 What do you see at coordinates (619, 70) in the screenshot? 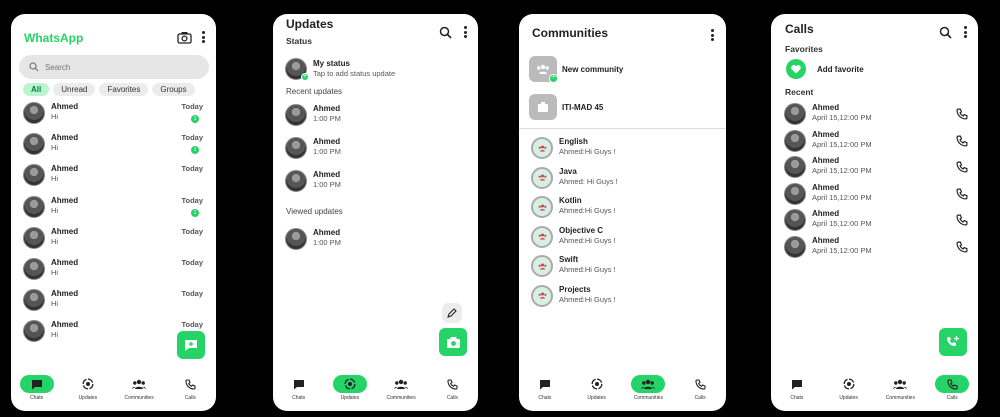
I see `new-community-row: + New community` at bounding box center [619, 70].